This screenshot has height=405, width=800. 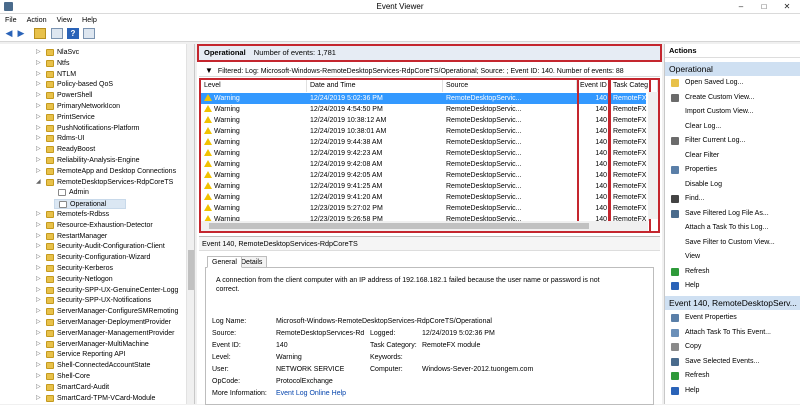 I want to click on action-item: Event Properties, so click(x=732, y=318).